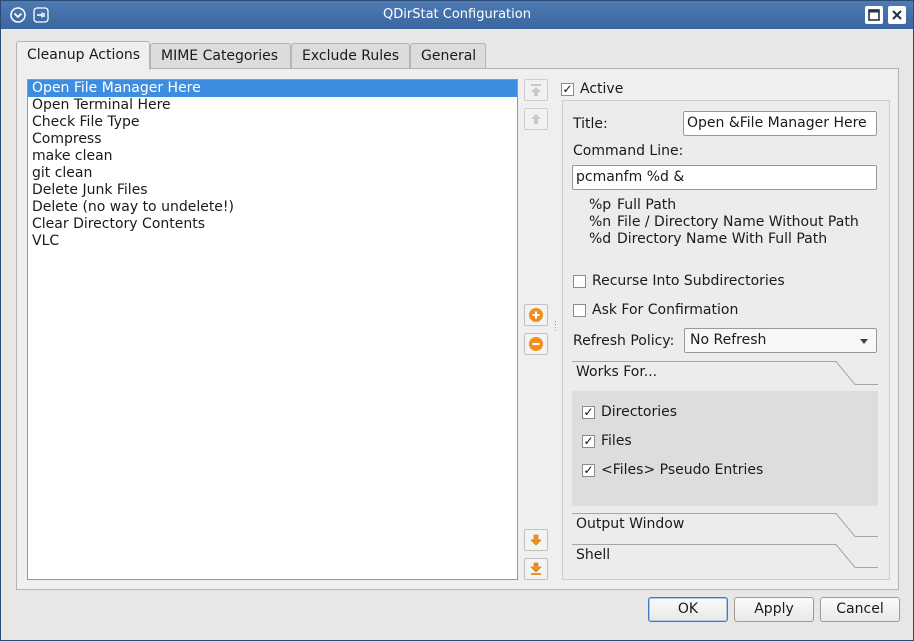 The height and width of the screenshot is (641, 914). Describe the element at coordinates (724, 222) in the screenshot. I see `help-line-name: %n File / Directory Name Without Path` at that location.